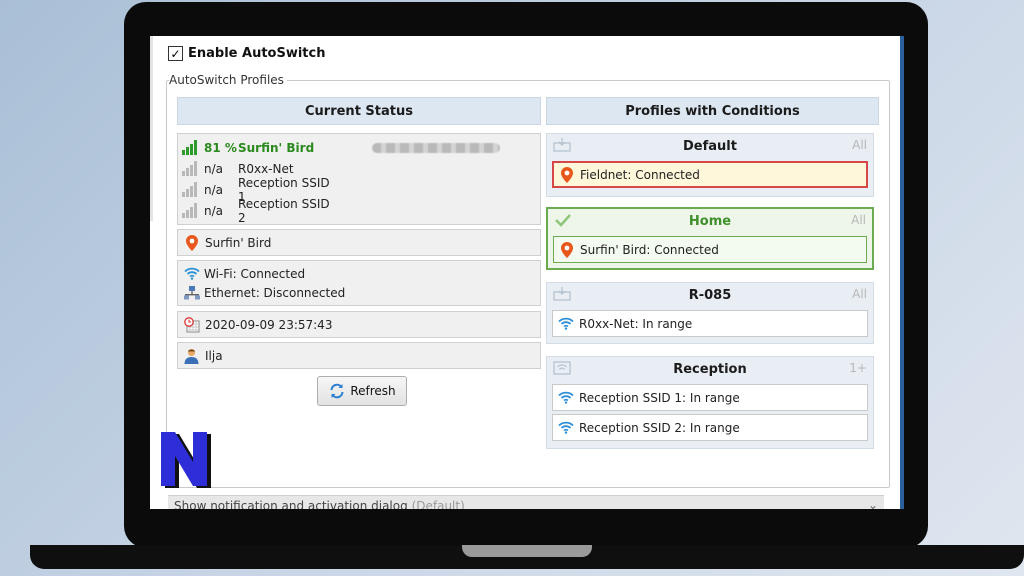 The image size is (1024, 576). Describe the element at coordinates (359, 324) in the screenshot. I see `datetime-box: 2020-09-09 23:57:43` at that location.